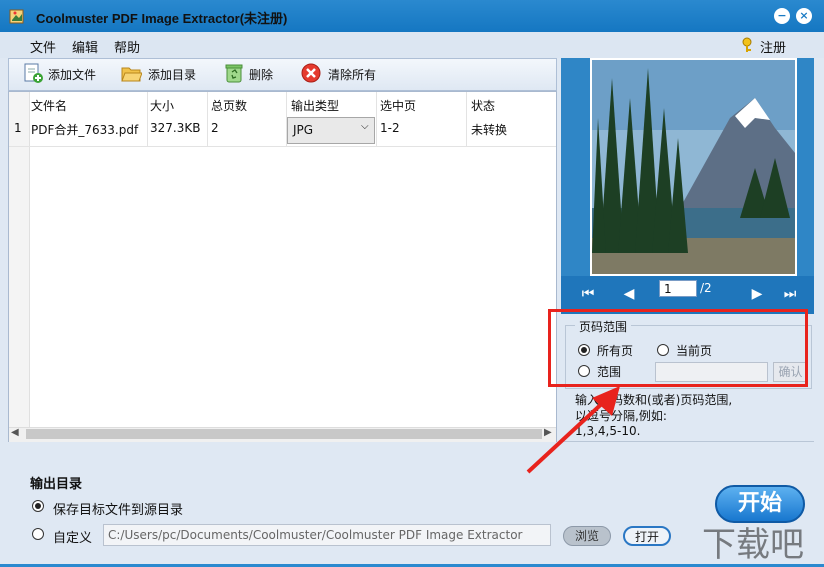 The image size is (824, 567). Describe the element at coordinates (43, 46) in the screenshot. I see `menu-file: 文件` at that location.